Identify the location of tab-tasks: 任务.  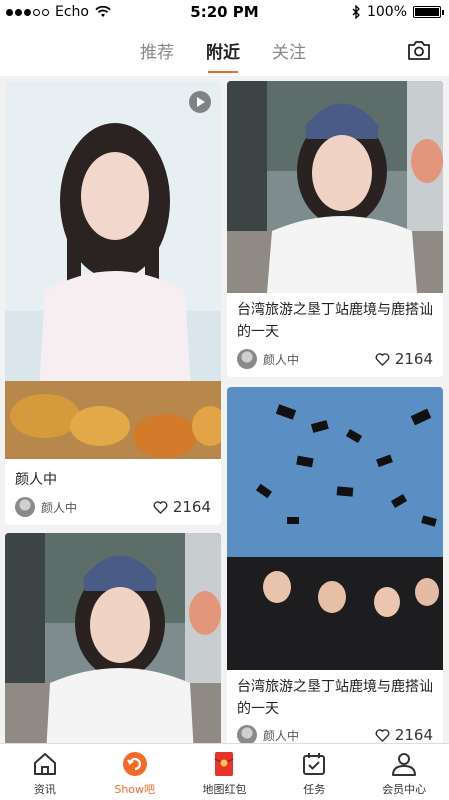
(314, 772).